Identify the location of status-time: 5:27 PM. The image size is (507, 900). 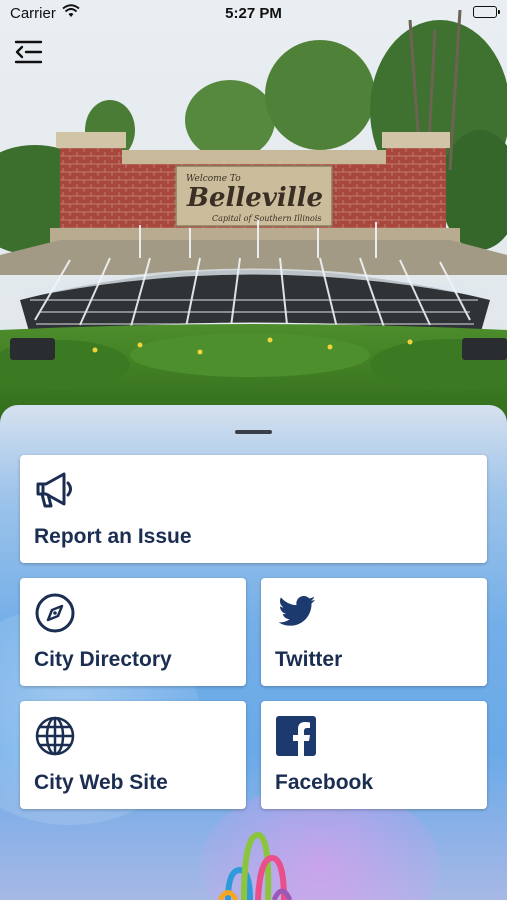
(253, 13).